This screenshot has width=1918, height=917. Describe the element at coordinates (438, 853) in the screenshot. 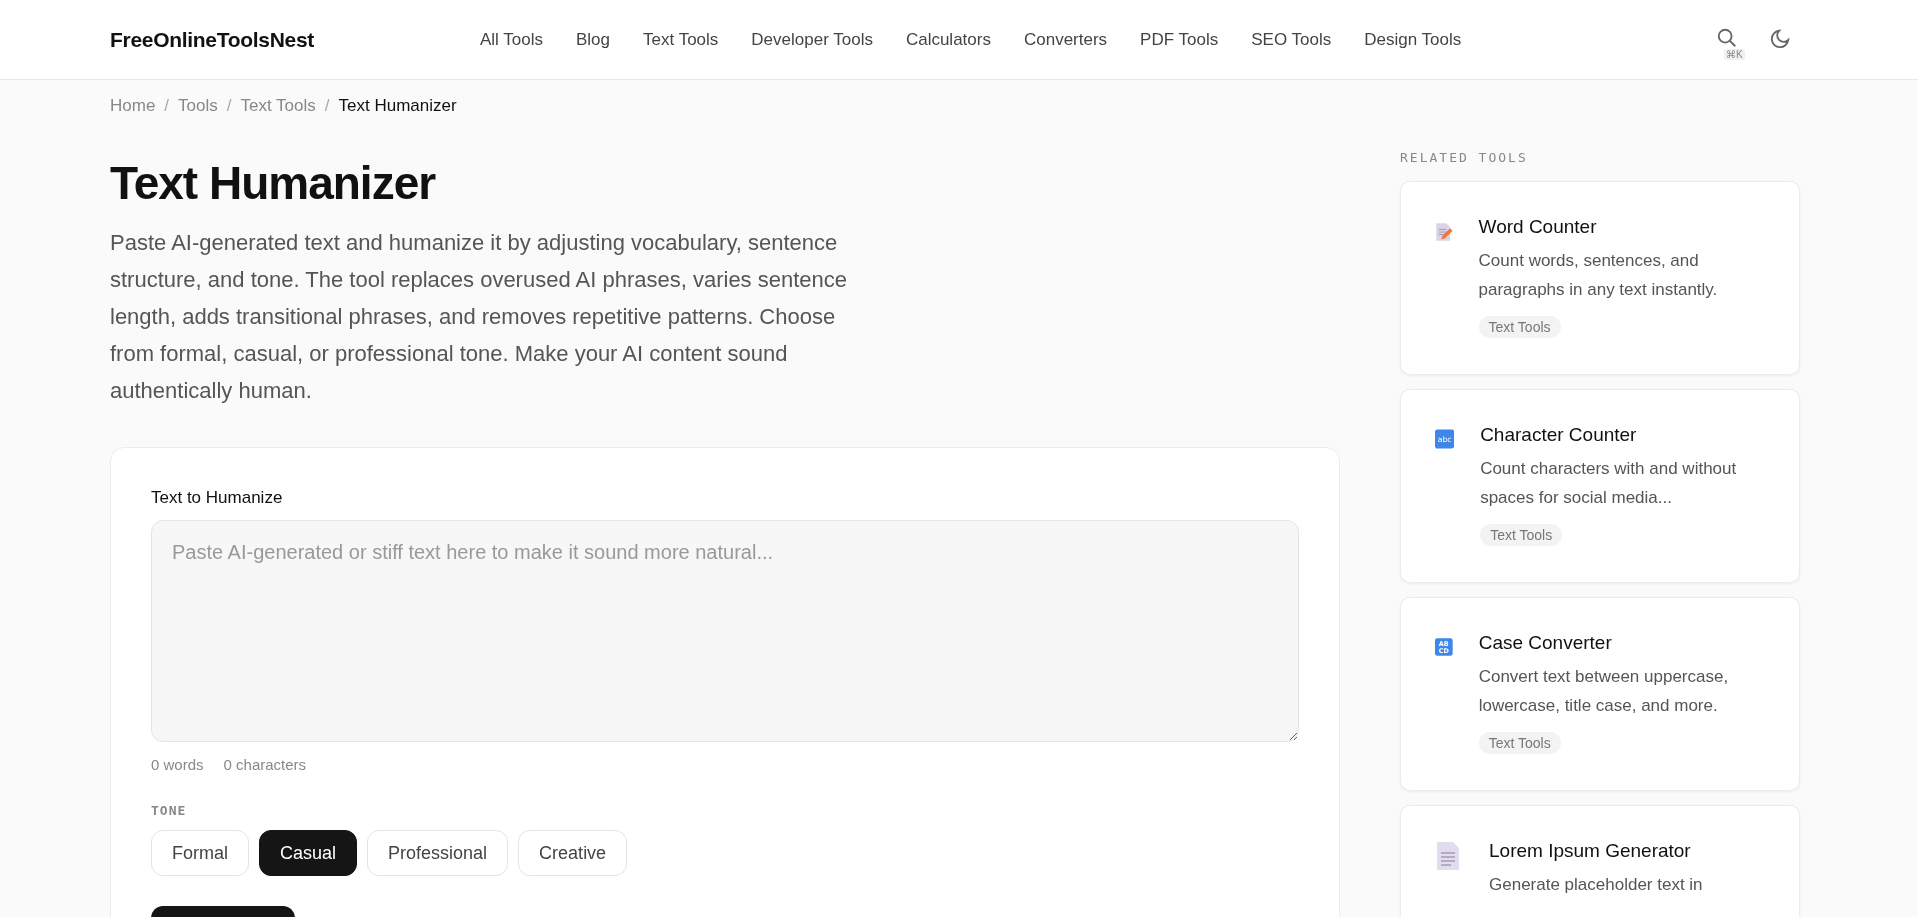

I see `tone-option: Professional` at that location.